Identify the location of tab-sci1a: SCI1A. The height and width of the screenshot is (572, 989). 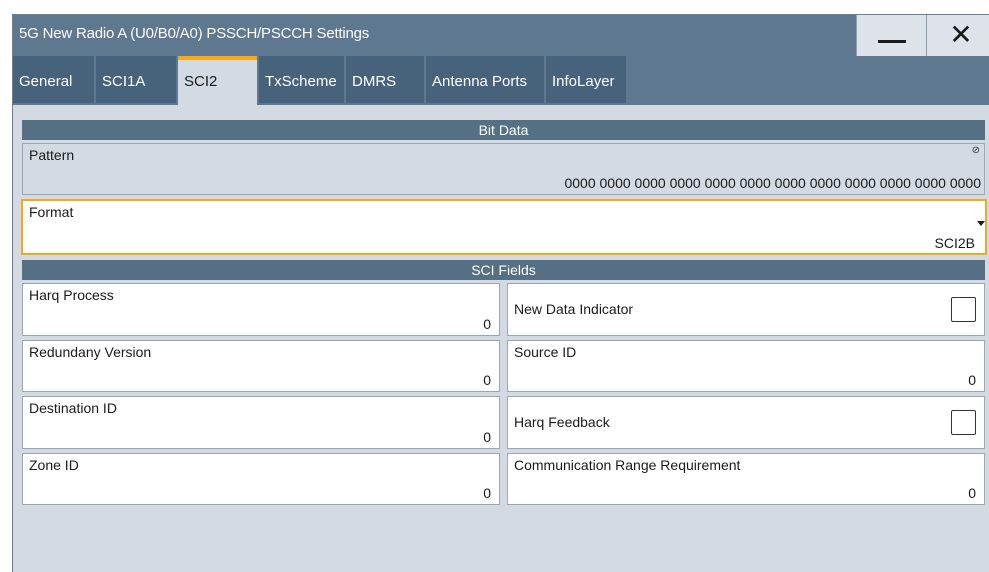
(136, 79).